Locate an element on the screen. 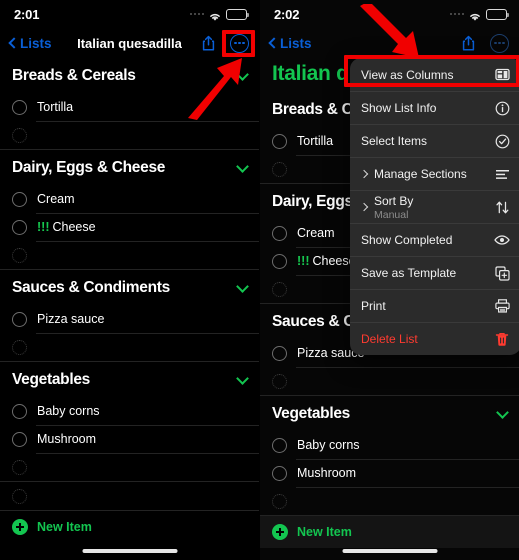 The height and width of the screenshot is (560, 519). menu-item-label: Select Items is located at coordinates (394, 141).